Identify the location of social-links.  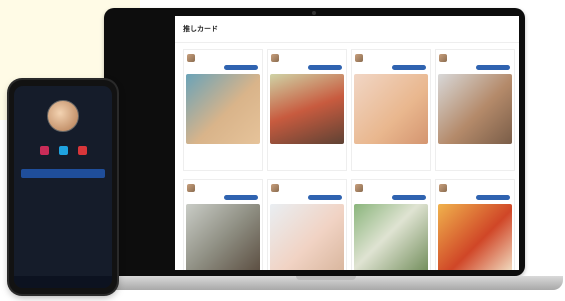
(63, 150).